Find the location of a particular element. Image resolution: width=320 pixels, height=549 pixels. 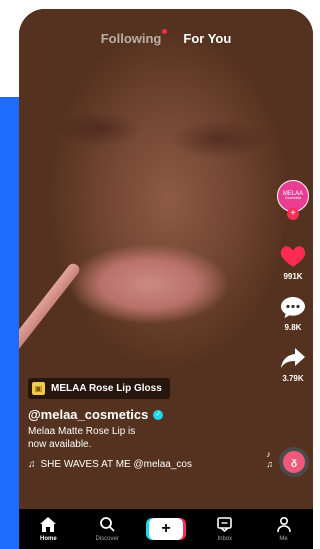

bottom-nav: Home Discover + Inbox Me is located at coordinates (166, 529).